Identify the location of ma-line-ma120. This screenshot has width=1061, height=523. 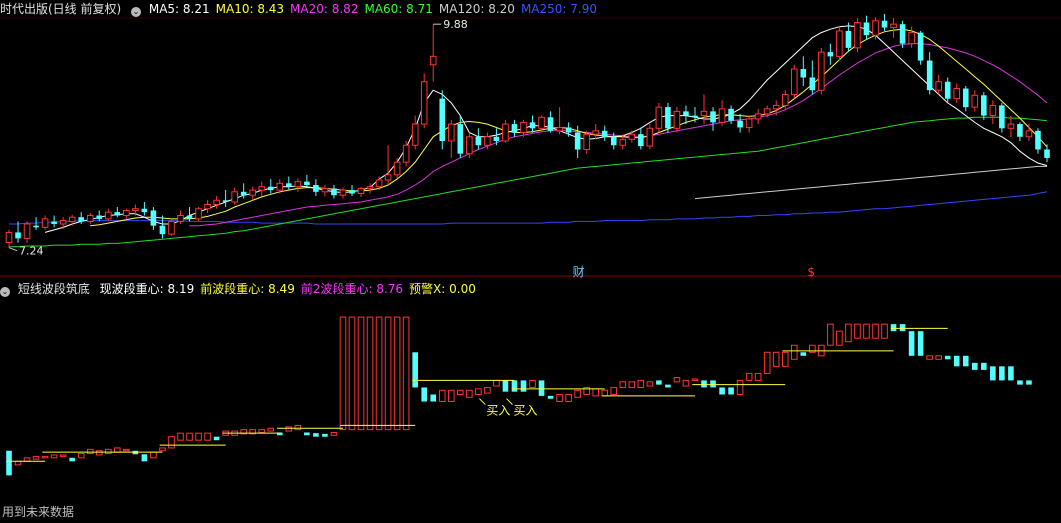
(870, 182).